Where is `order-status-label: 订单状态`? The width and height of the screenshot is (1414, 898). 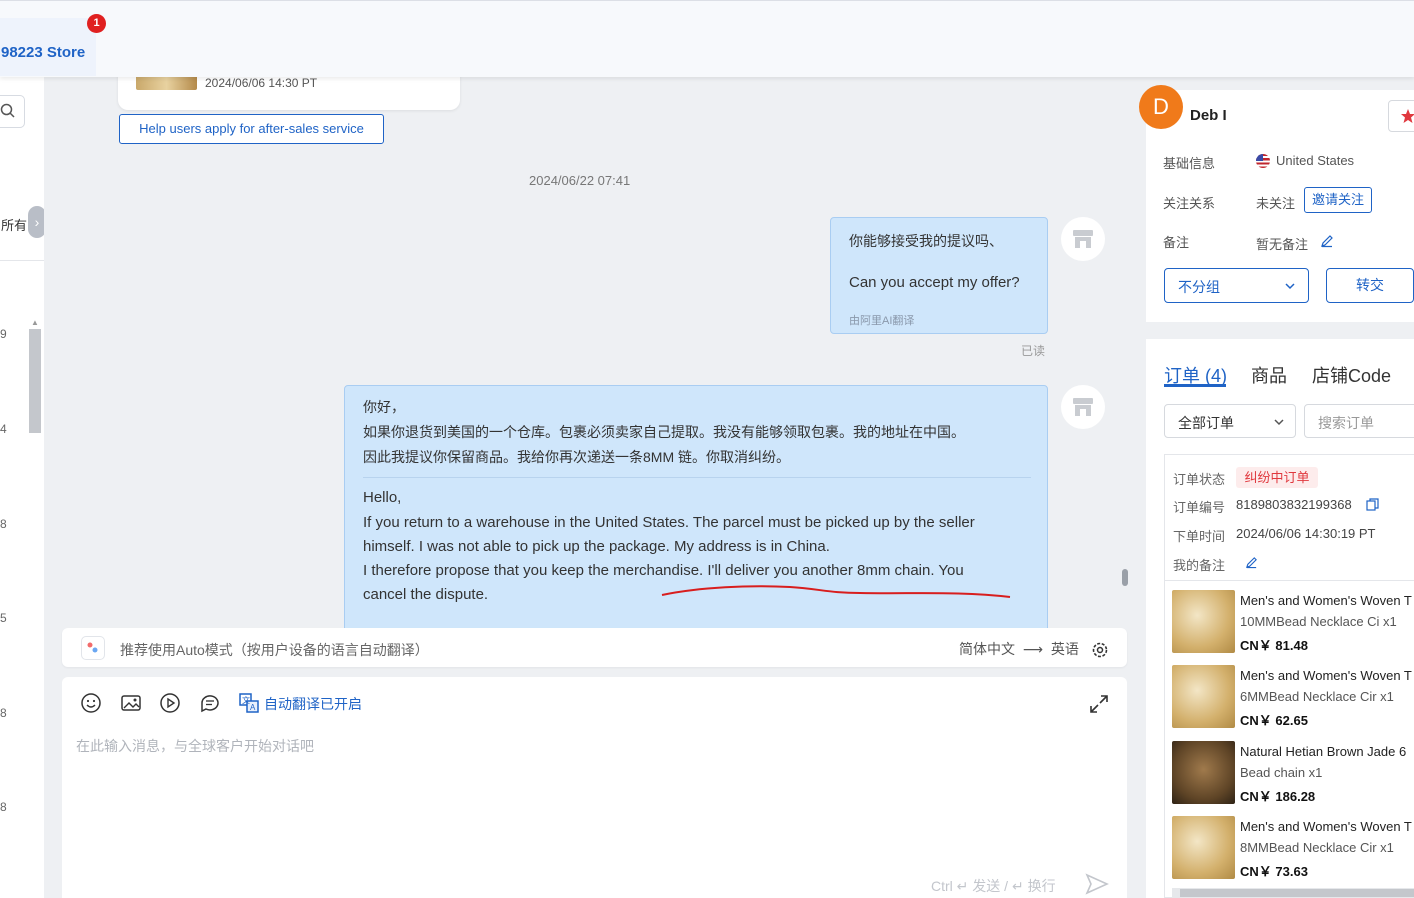
order-status-label: 订单状态 is located at coordinates (1199, 479).